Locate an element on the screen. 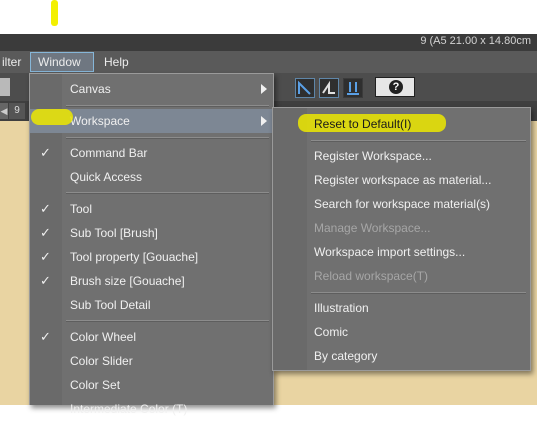  menu-item-quick-access: Quick Access is located at coordinates (151, 177).